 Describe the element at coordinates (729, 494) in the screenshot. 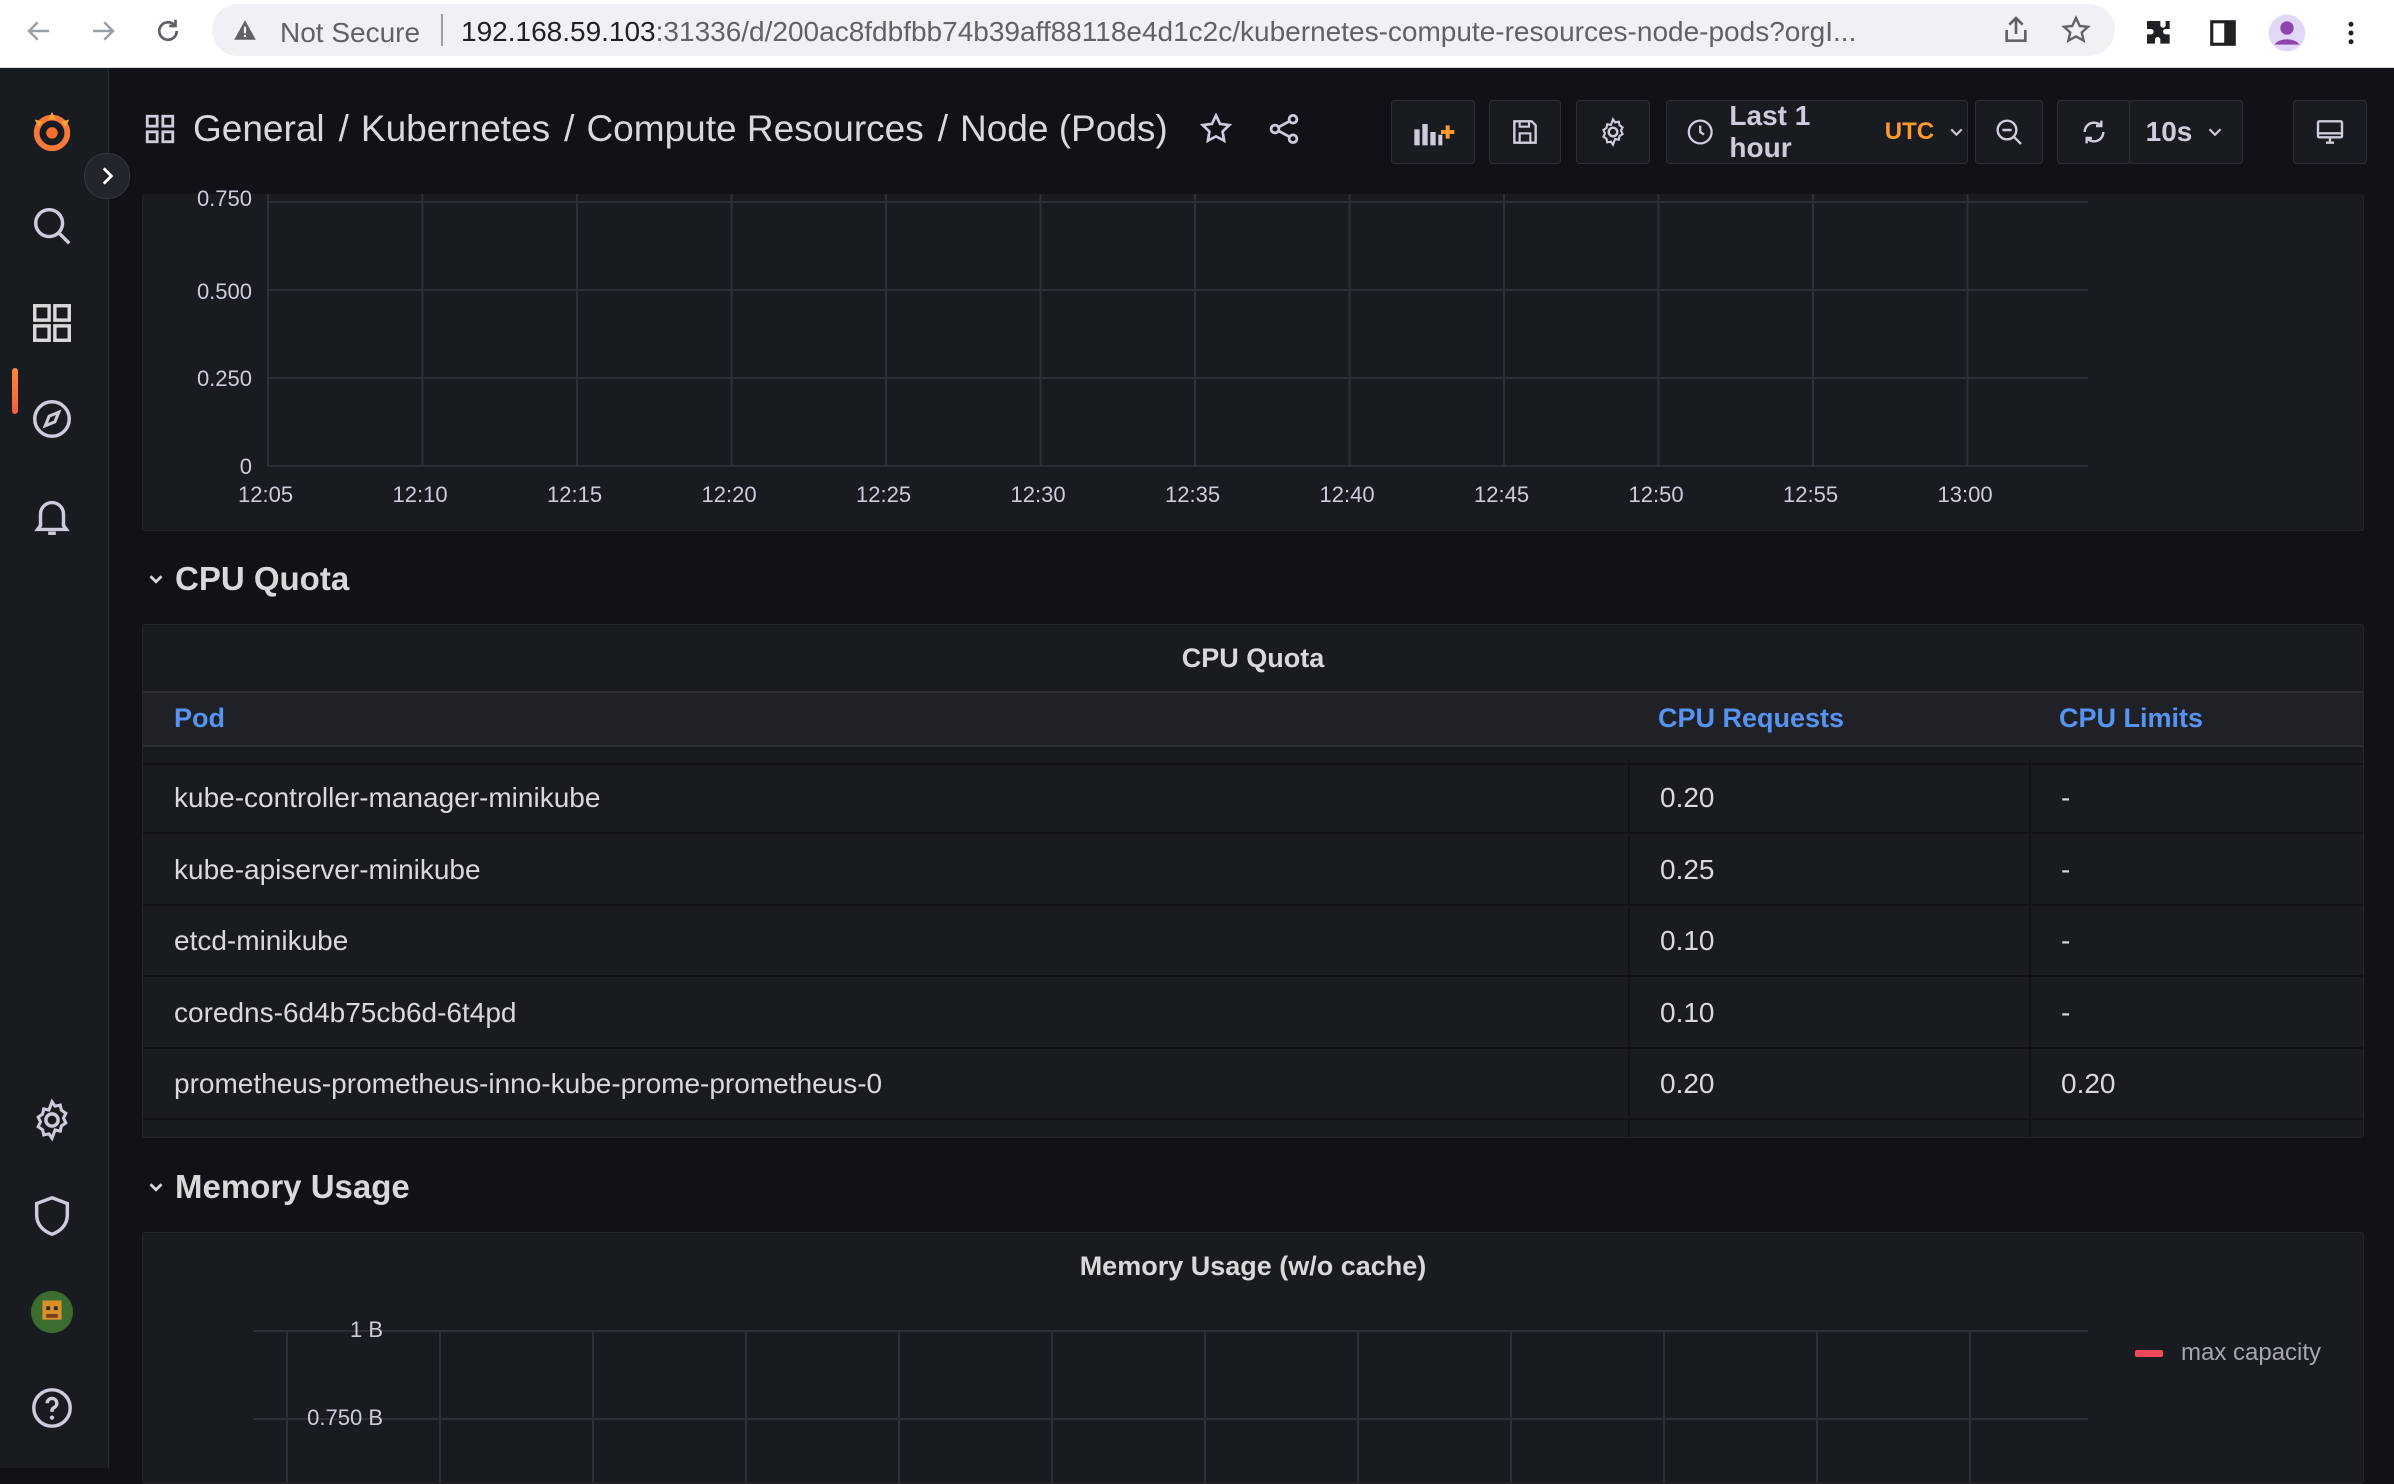

I see `x-tick-label: 12:20` at that location.